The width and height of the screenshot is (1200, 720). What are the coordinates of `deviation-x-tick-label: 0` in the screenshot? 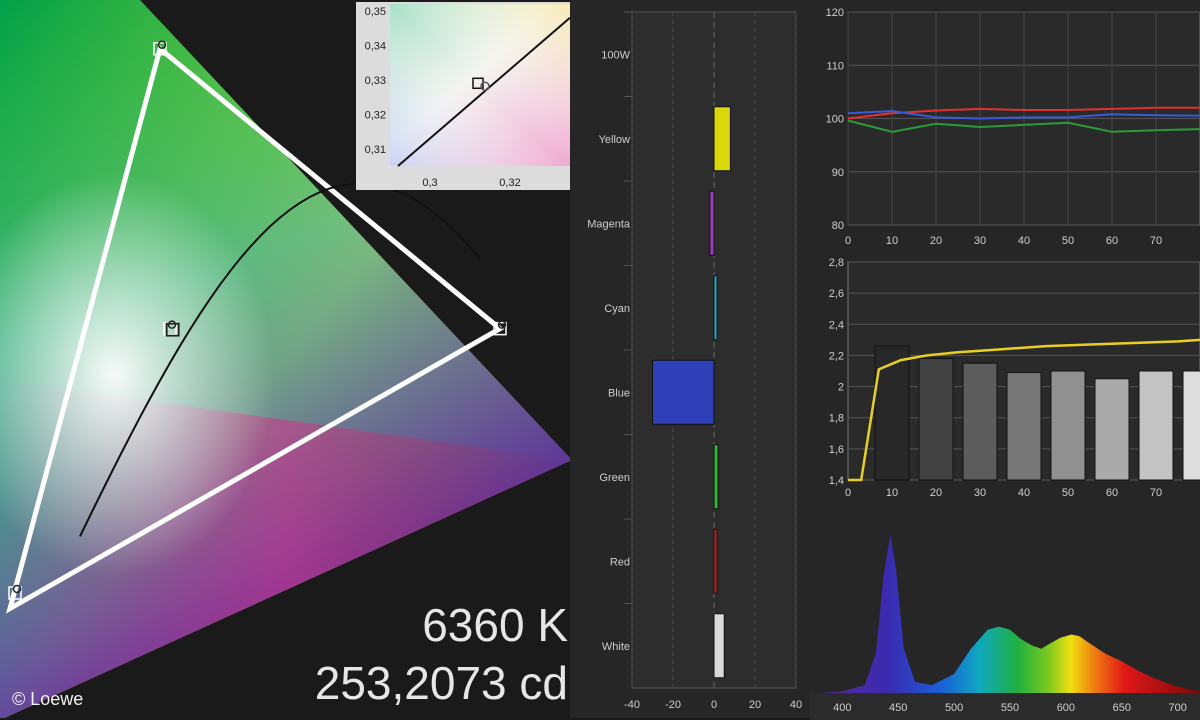 It's located at (714, 705).